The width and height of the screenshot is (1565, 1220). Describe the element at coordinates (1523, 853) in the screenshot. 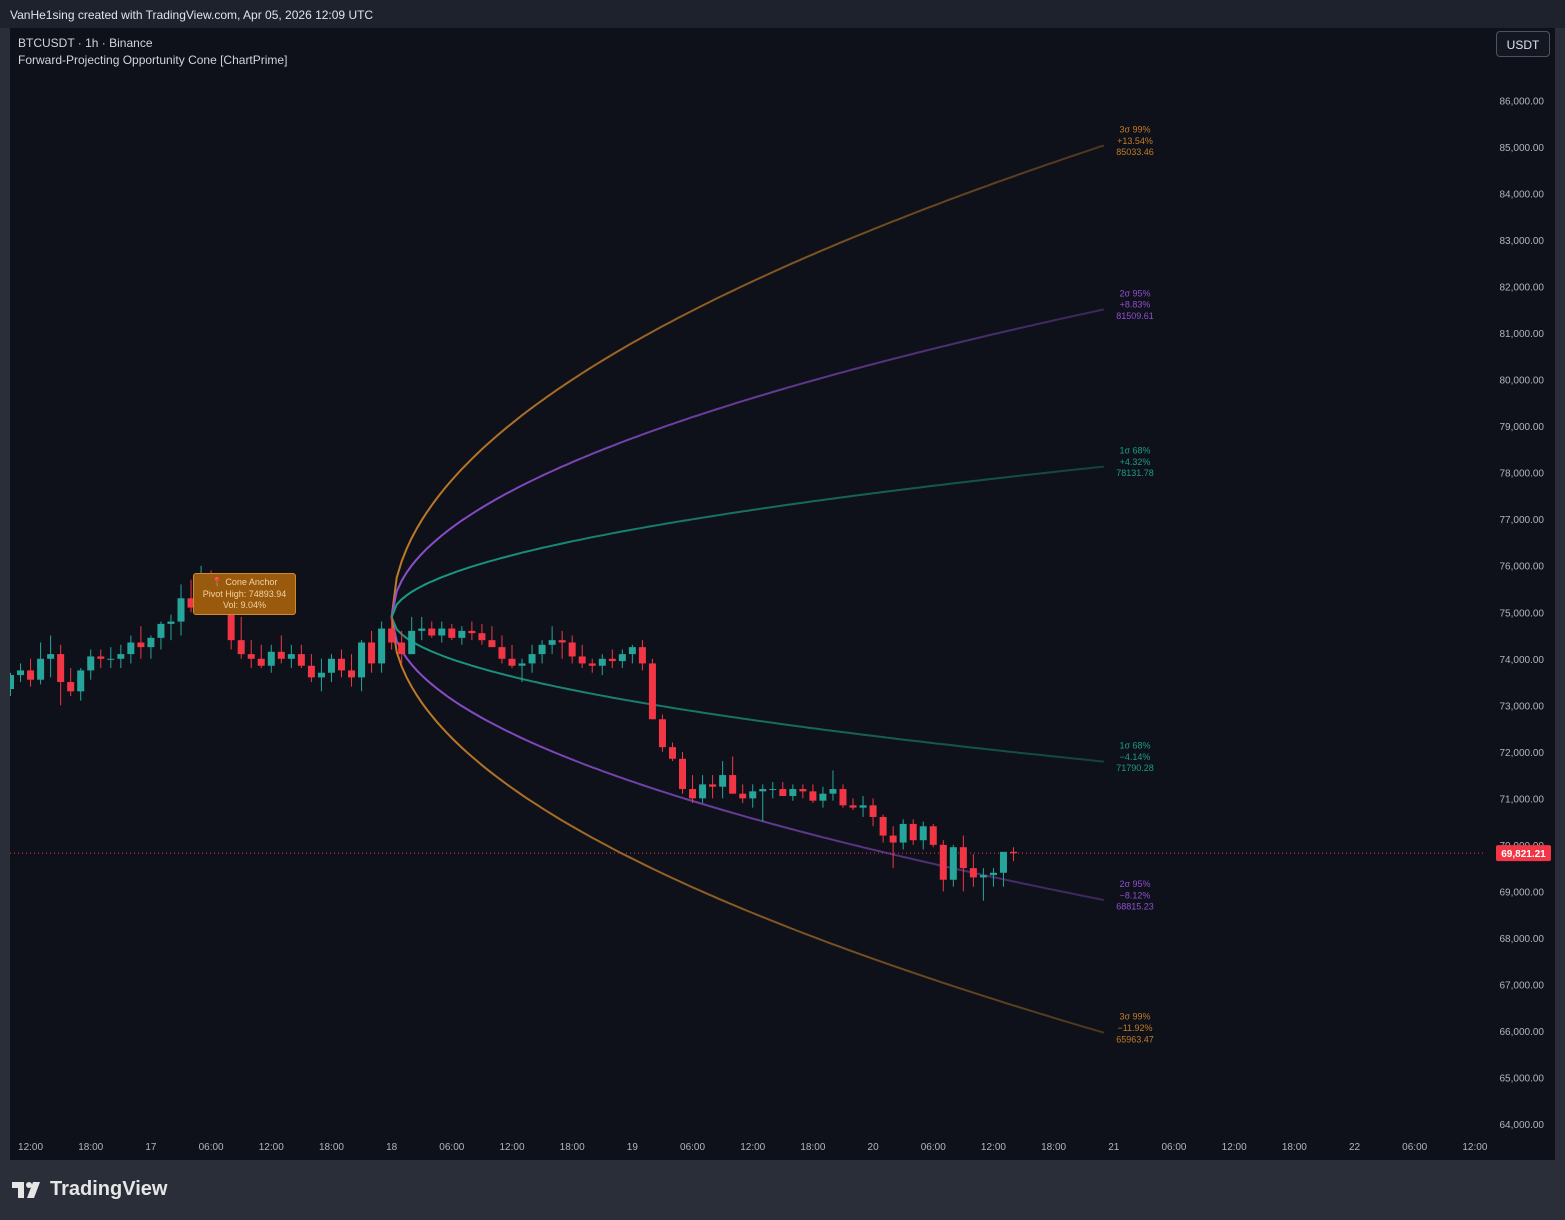

I see `last-price-tag: 69,821.21` at that location.